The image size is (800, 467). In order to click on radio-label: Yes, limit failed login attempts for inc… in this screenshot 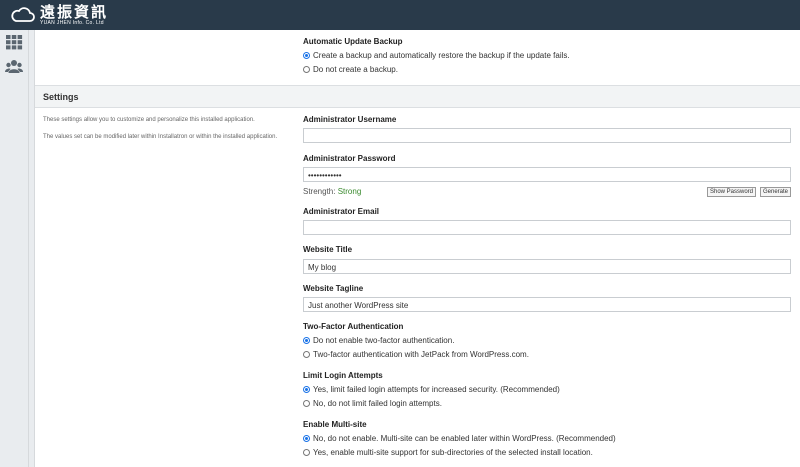, I will do `click(436, 389)`.